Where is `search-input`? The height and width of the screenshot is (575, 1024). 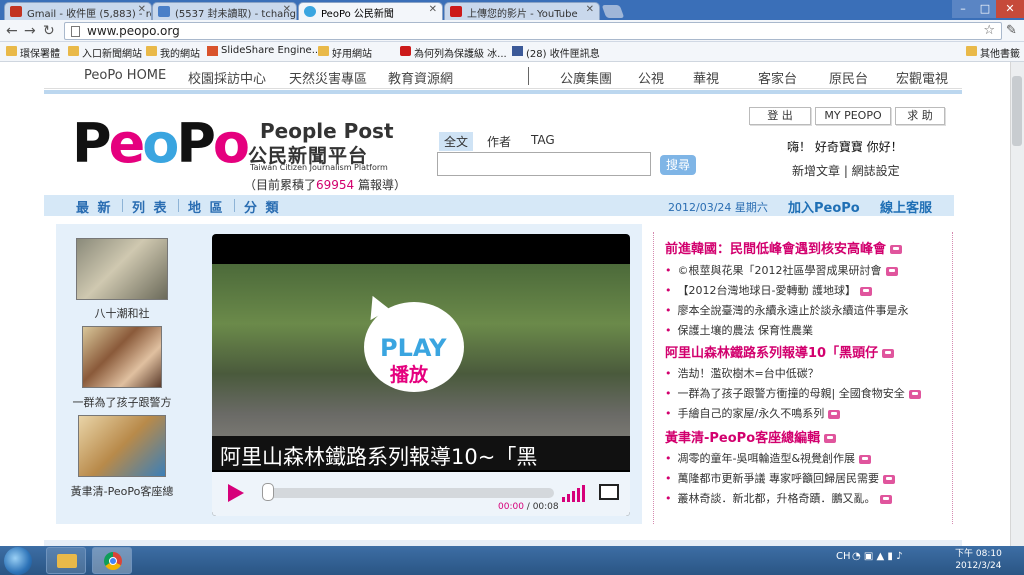 search-input is located at coordinates (544, 164).